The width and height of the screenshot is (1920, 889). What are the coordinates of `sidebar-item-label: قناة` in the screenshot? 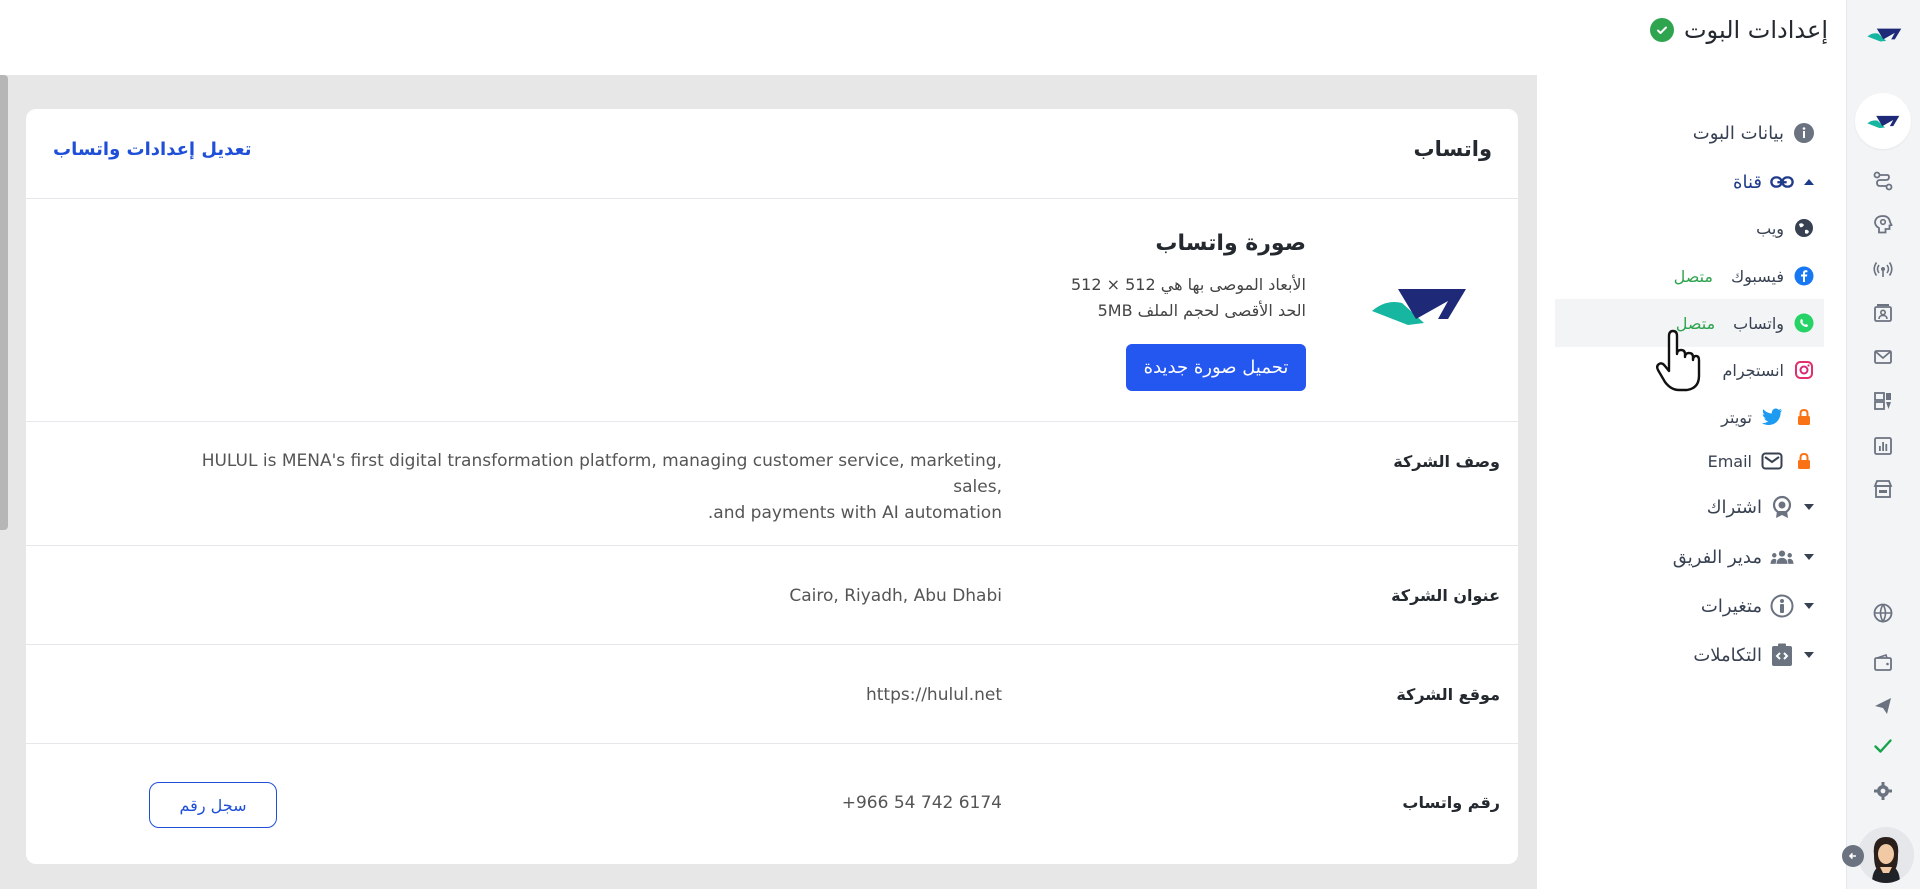 It's located at (1747, 182).